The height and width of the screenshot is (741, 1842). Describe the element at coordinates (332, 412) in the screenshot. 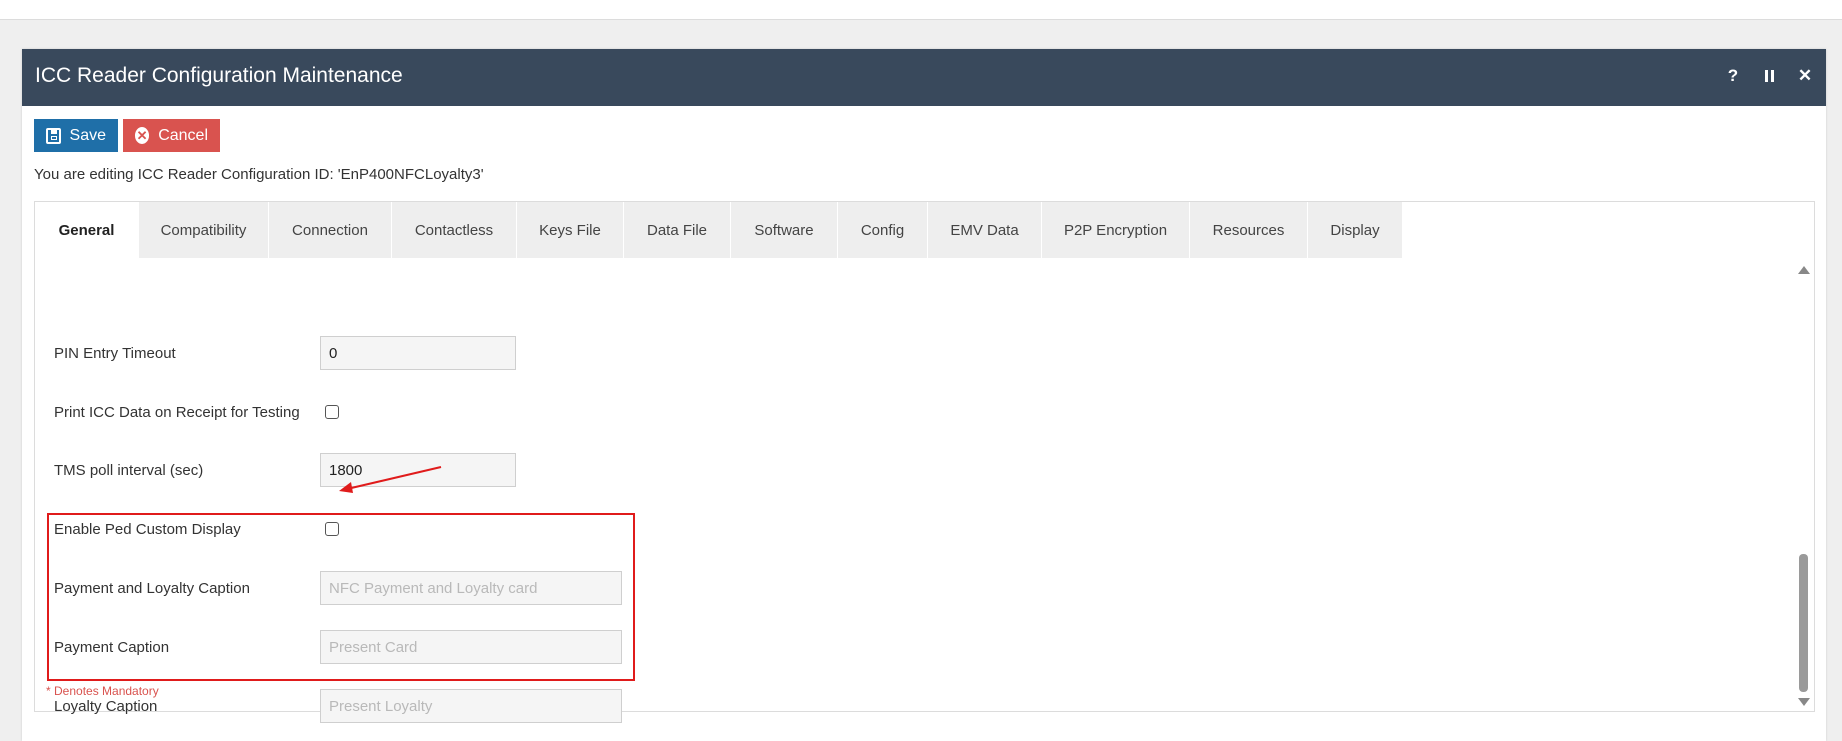

I see `print-icc-checkbox` at that location.